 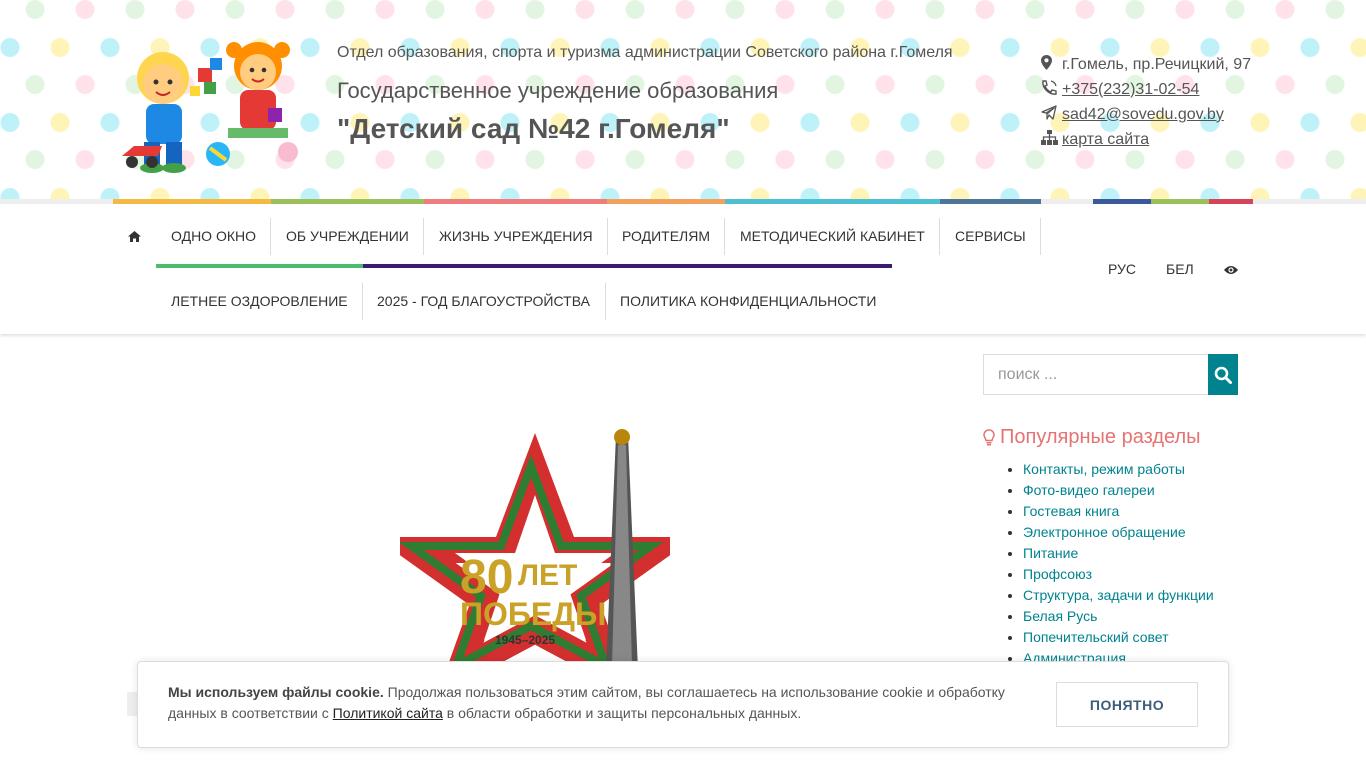 I want to click on address-text: г.Гомель, пр.Речицкий, 97, so click(x=1157, y=64).